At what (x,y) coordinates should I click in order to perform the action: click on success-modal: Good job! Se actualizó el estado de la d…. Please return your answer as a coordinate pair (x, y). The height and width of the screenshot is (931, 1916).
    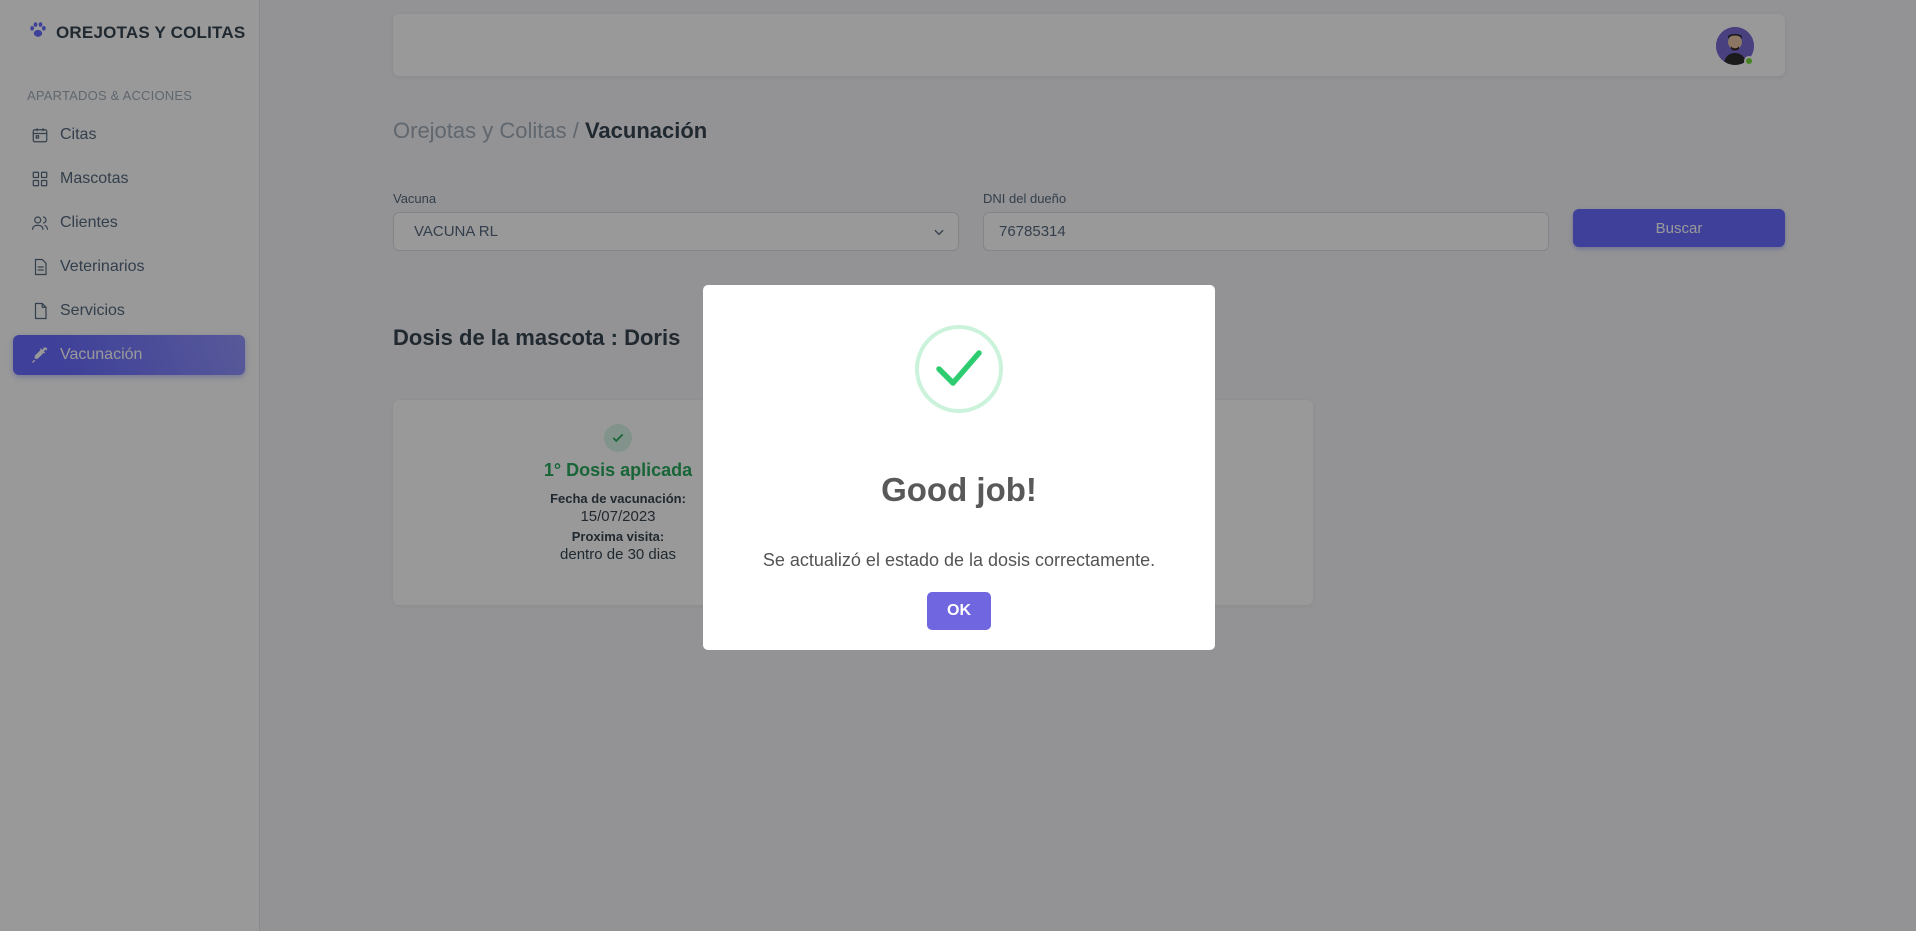
    Looking at the image, I should click on (959, 467).